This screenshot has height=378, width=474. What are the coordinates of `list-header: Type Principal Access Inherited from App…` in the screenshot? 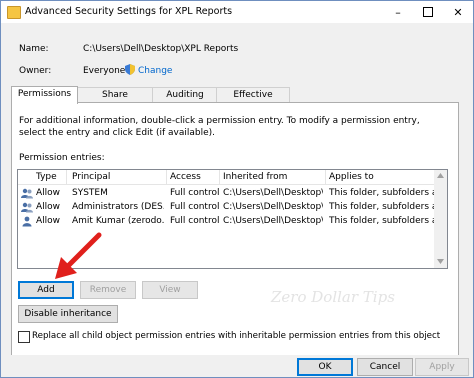 It's located at (232, 177).